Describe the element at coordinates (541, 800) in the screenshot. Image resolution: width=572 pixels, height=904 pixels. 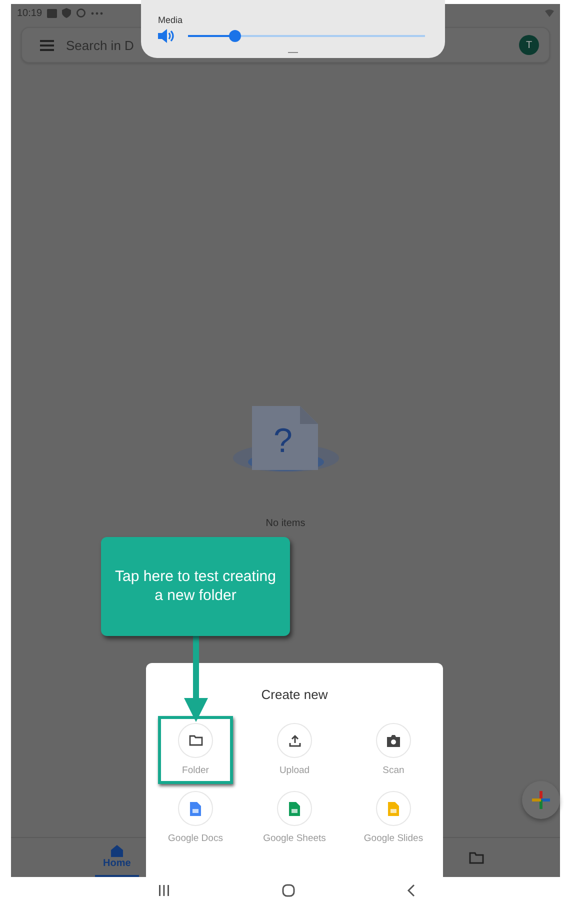
I see `plus-icon` at that location.